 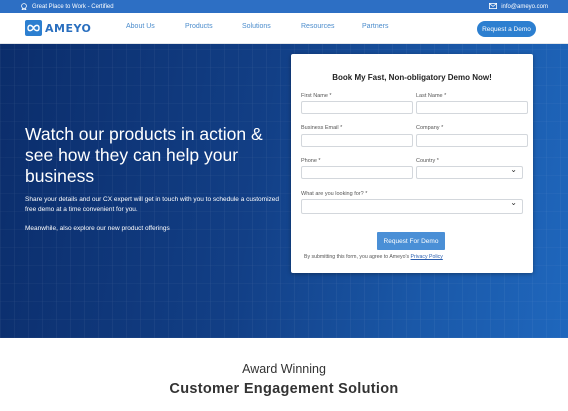 I want to click on last-name-label: Last Name *, so click(x=431, y=96).